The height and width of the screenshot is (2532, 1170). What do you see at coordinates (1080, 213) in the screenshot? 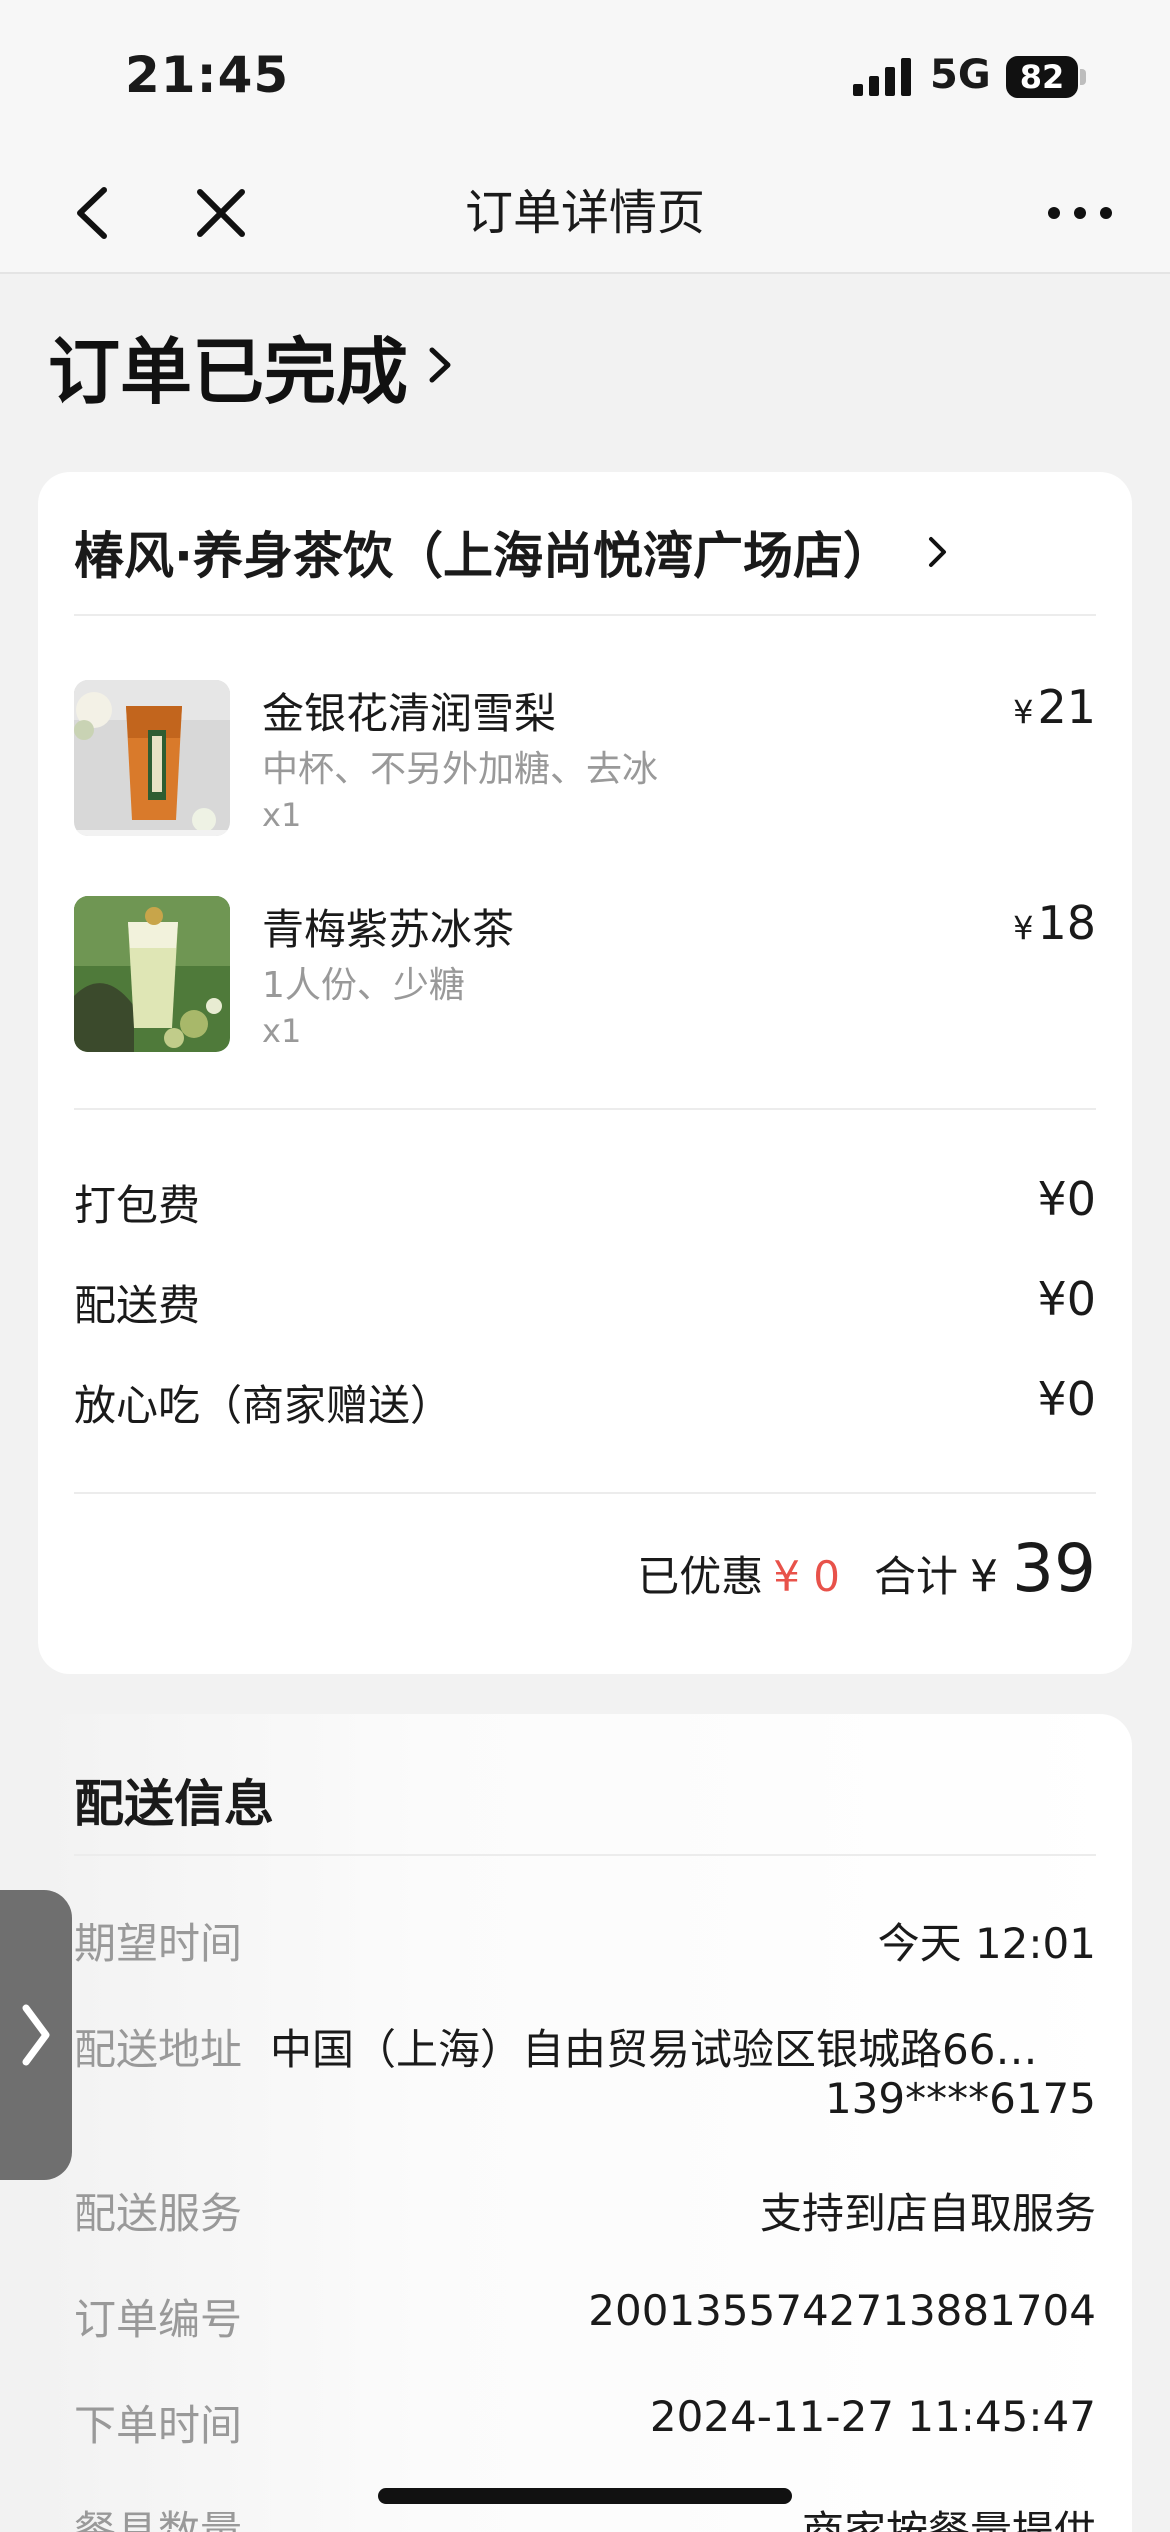
I see `more-icon` at bounding box center [1080, 213].